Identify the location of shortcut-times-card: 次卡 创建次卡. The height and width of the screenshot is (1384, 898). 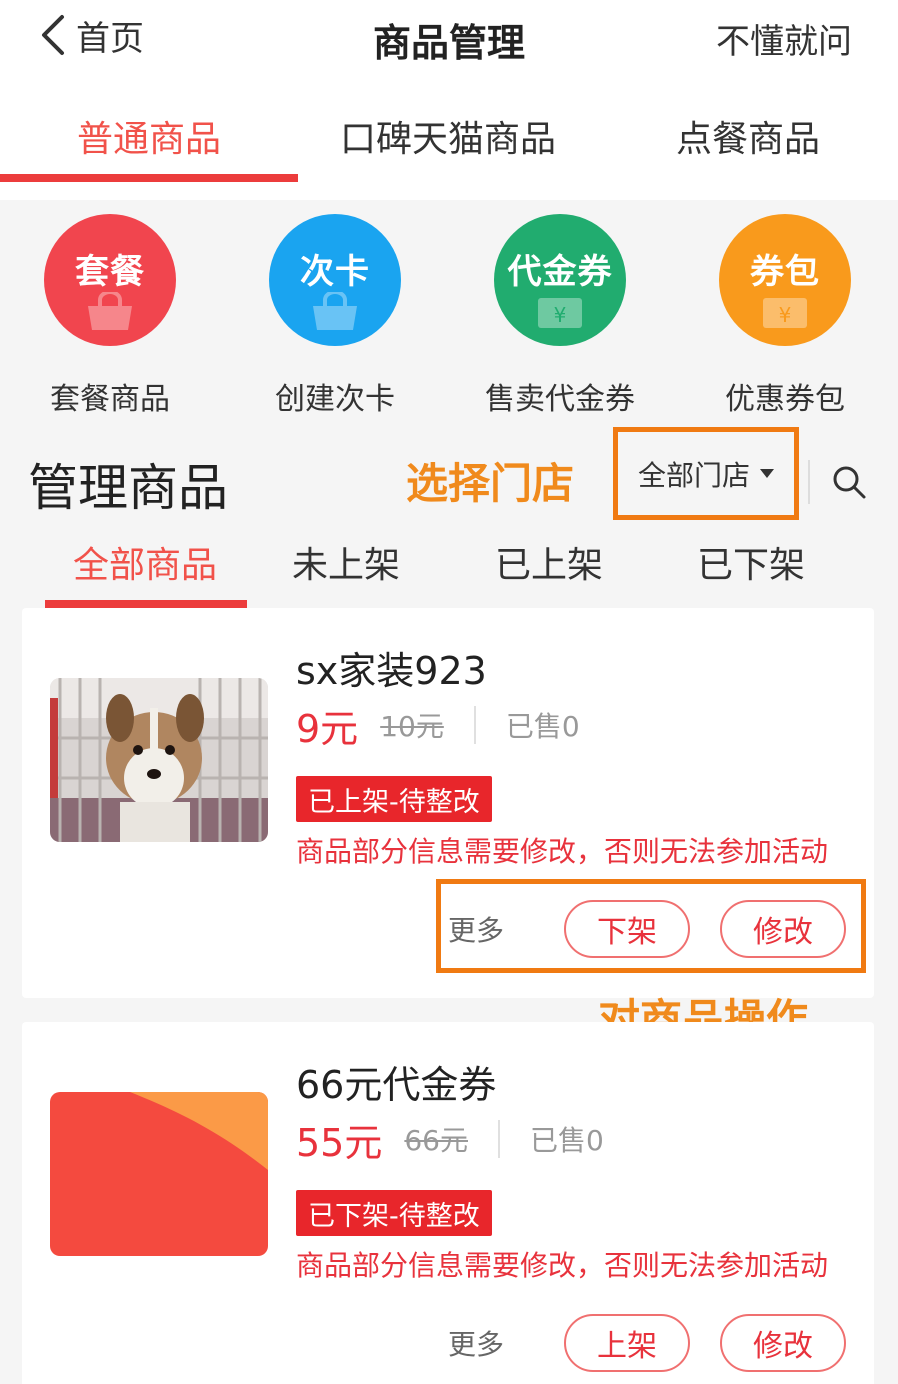
(335, 316).